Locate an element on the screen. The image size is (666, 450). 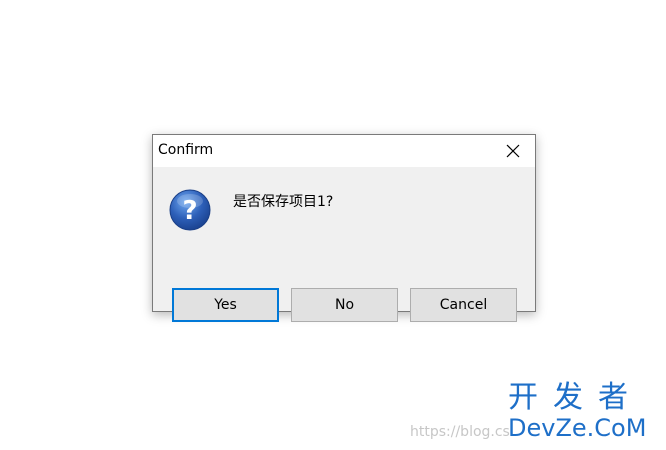
yes-button: Yes is located at coordinates (225, 305).